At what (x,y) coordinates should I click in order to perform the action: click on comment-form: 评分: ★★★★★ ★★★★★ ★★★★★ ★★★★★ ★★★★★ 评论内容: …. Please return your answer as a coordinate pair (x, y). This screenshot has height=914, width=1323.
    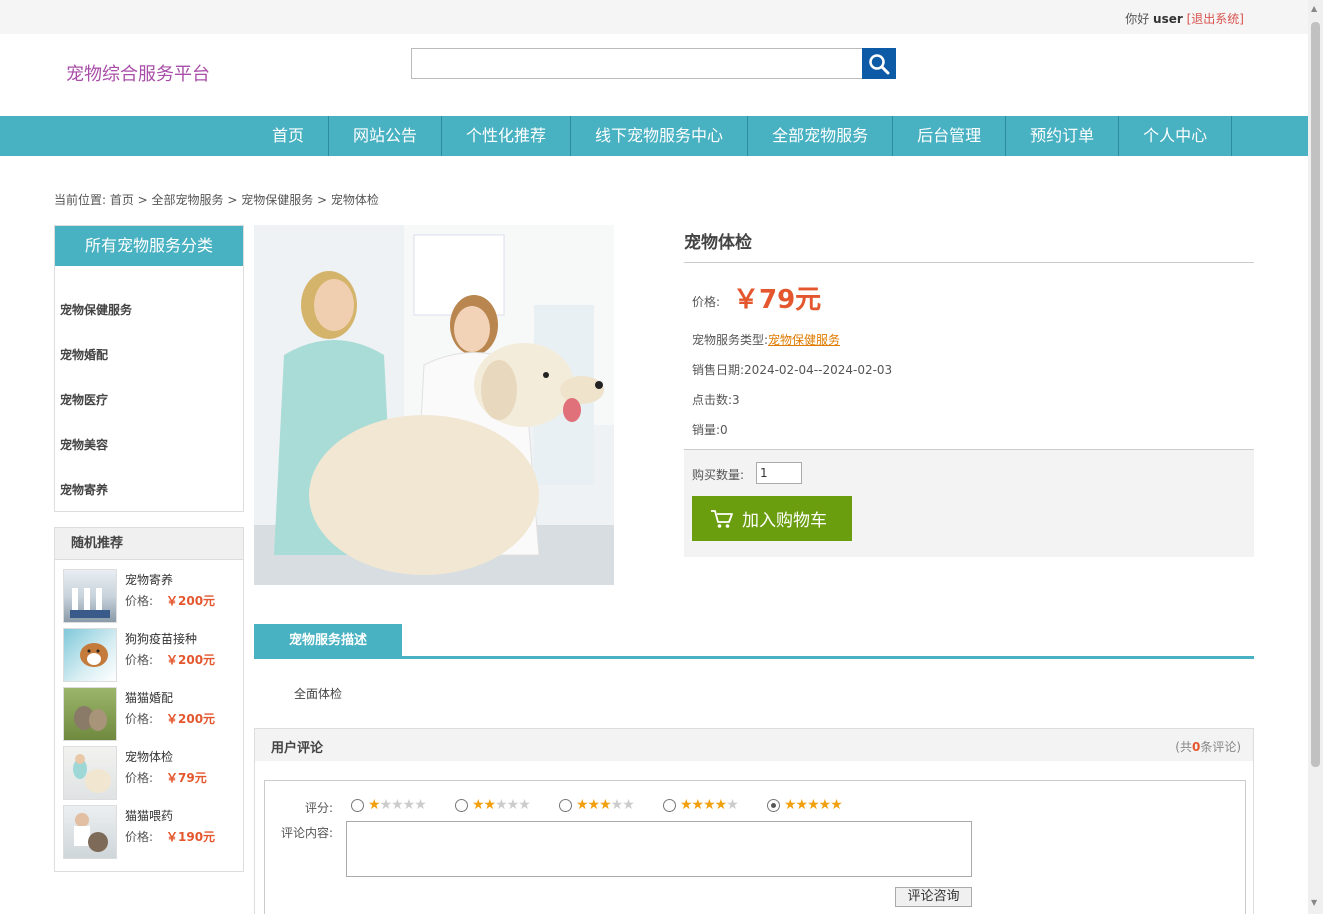
    Looking at the image, I should click on (755, 847).